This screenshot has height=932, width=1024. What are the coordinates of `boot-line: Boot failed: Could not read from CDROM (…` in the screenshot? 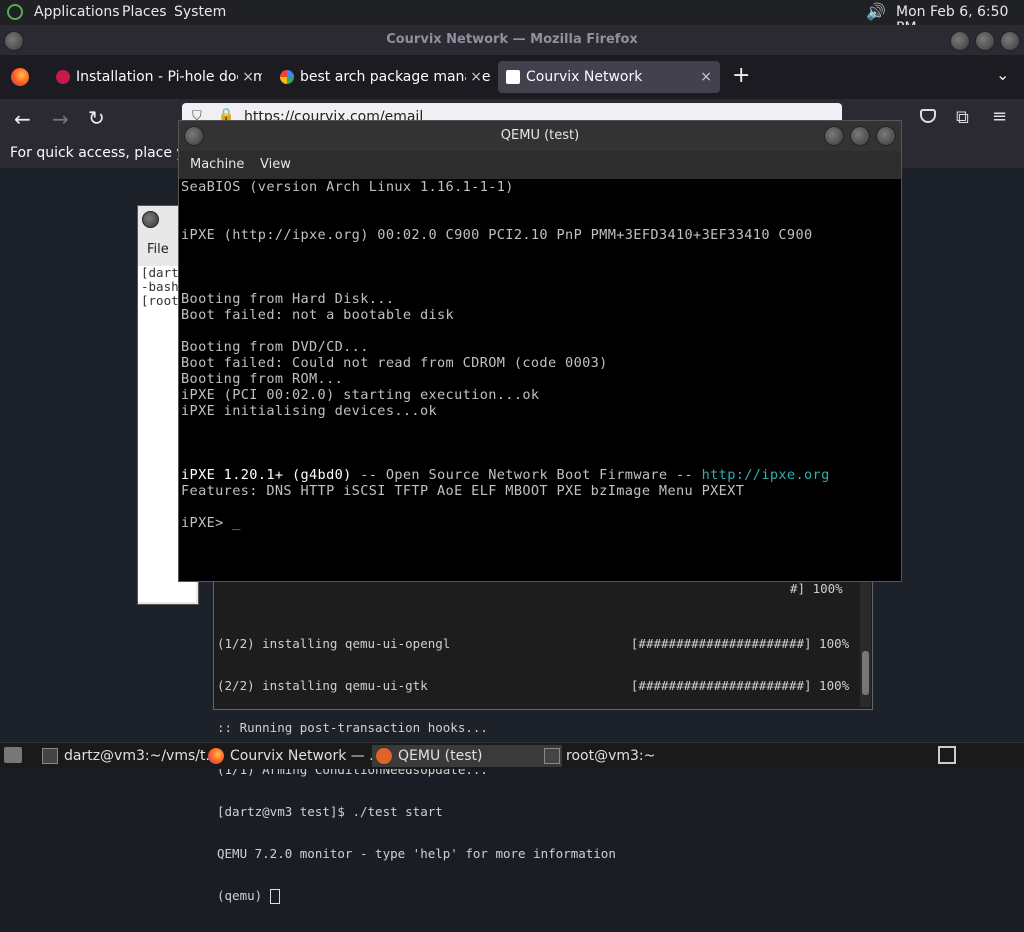 It's located at (394, 363).